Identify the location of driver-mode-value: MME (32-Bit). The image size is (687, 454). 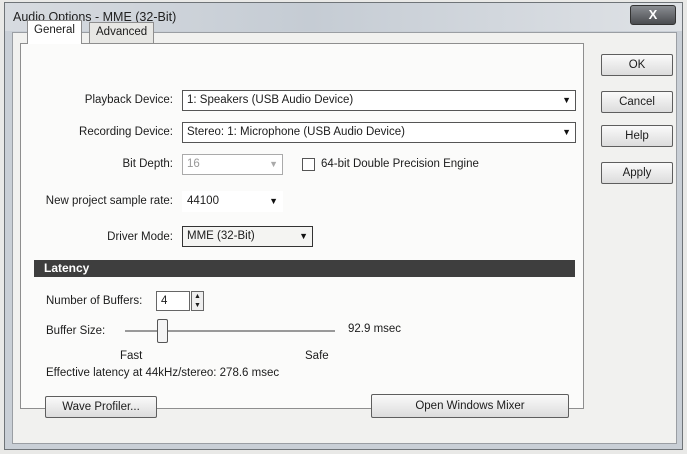
(221, 236).